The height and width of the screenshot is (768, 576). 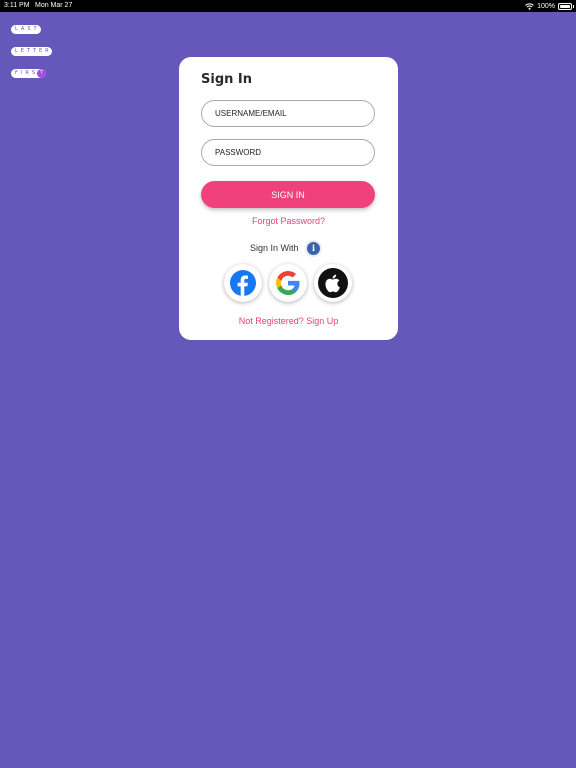 I want to click on google-icon, so click(x=288, y=283).